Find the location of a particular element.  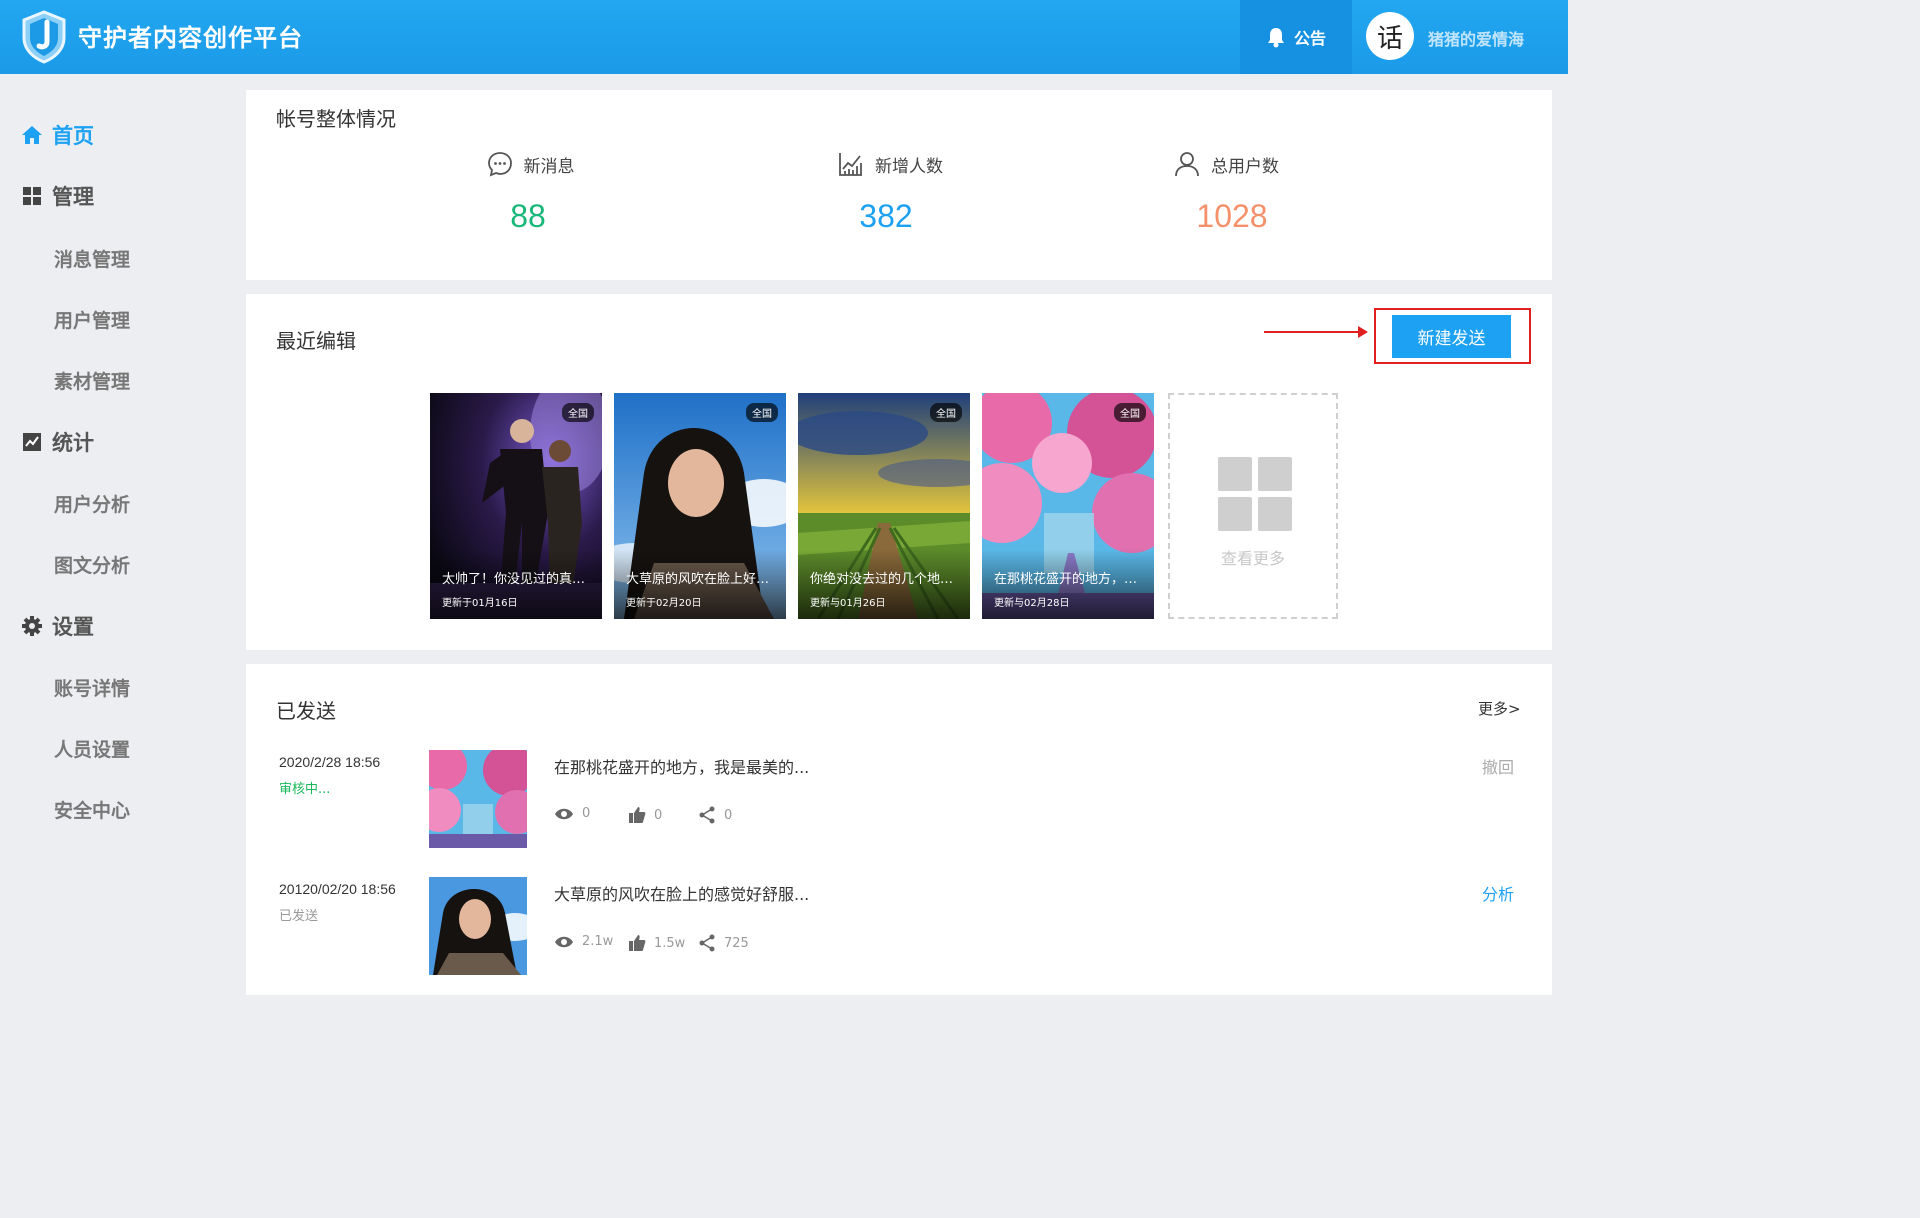

stat-new-users: 新增人数 is located at coordinates (890, 164).